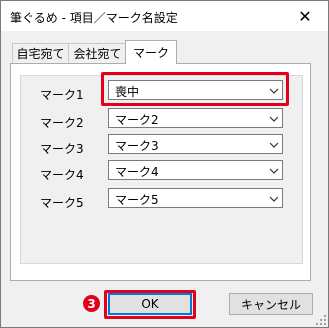 The image size is (329, 328). I want to click on window-title: 筆ぐるめ - 項目／マーク名設定, so click(94, 18).